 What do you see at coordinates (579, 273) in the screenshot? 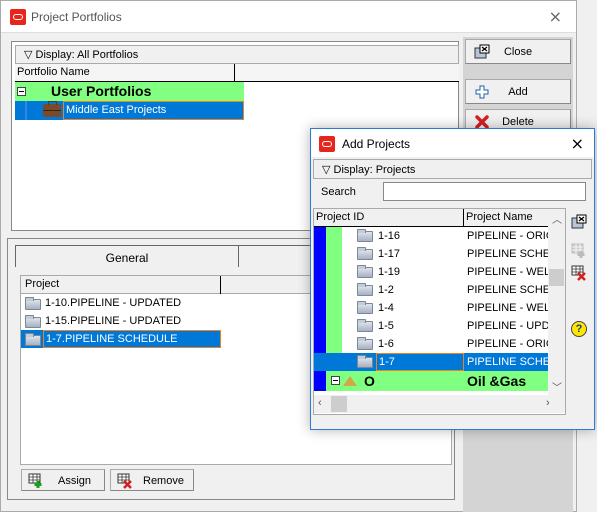
I see `remove-icon` at bounding box center [579, 273].